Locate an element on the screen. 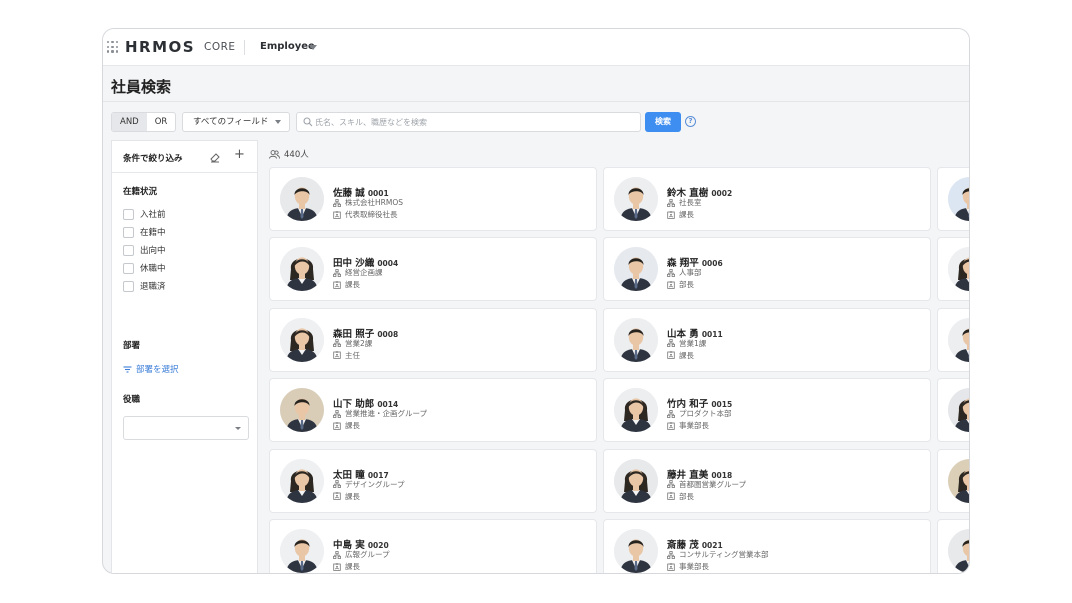 The width and height of the screenshot is (1072, 603). employee-dept-label: プロダクト本部 is located at coordinates (705, 414).